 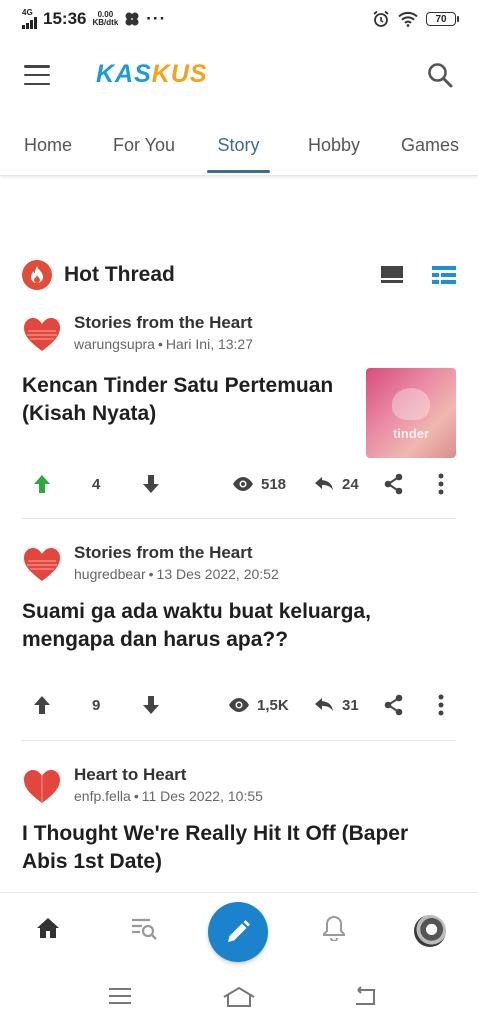 I want to click on menu-icon, so click(x=37, y=75).